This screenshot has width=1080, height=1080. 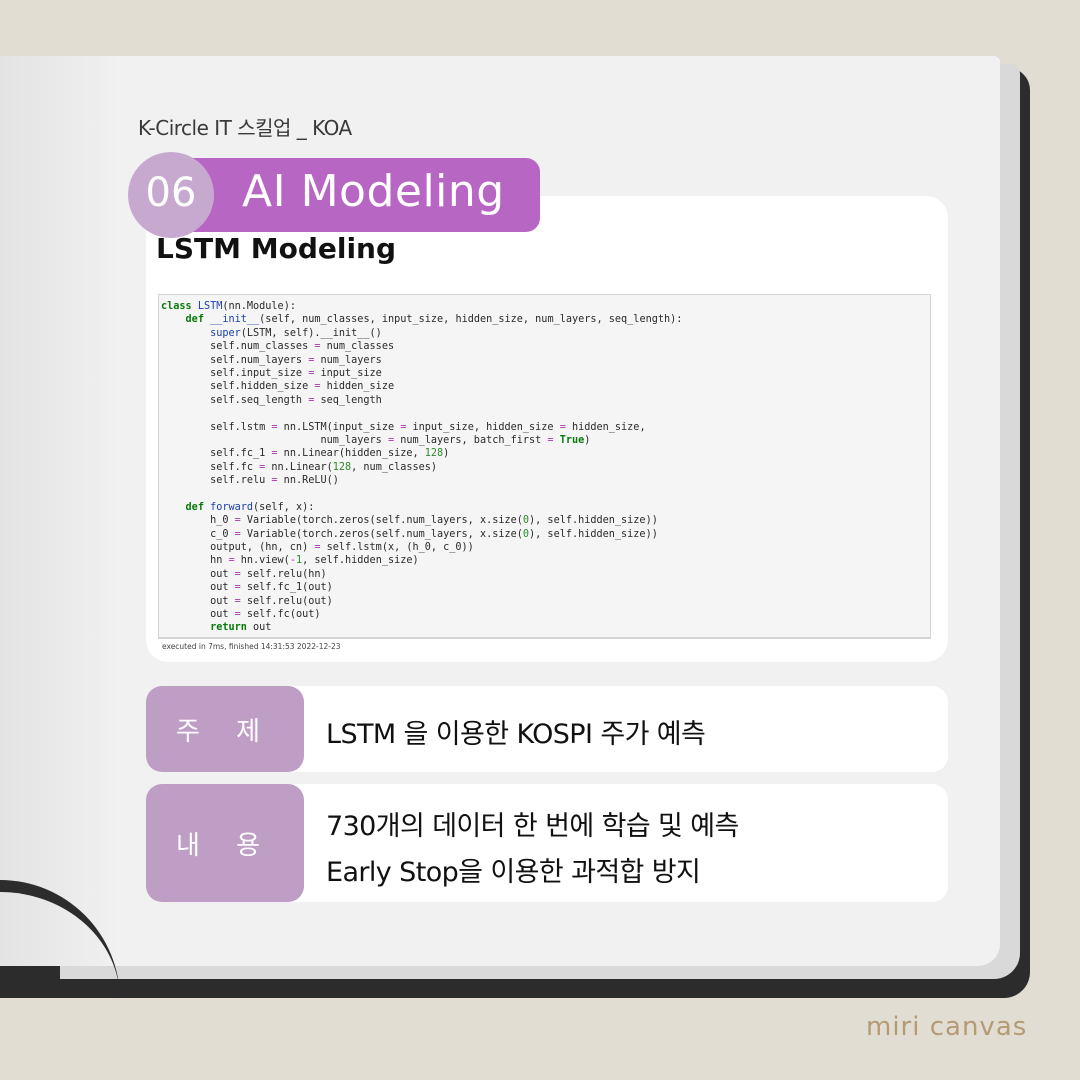 I want to click on code-token: self.fc_1(out), so click(x=286, y=588).